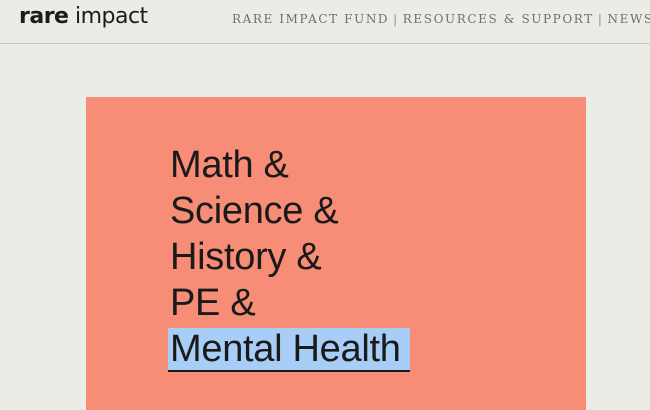 This screenshot has width=650, height=410. What do you see at coordinates (289, 350) in the screenshot?
I see `headline-highlight-mental-health: Mental Health` at bounding box center [289, 350].